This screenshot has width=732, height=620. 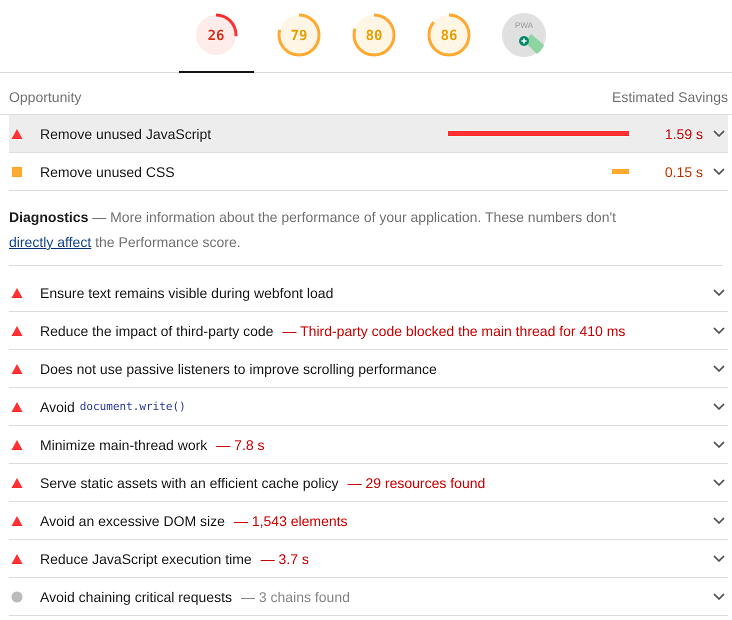 I want to click on audit-row: Avoid document.write(), so click(x=368, y=407).